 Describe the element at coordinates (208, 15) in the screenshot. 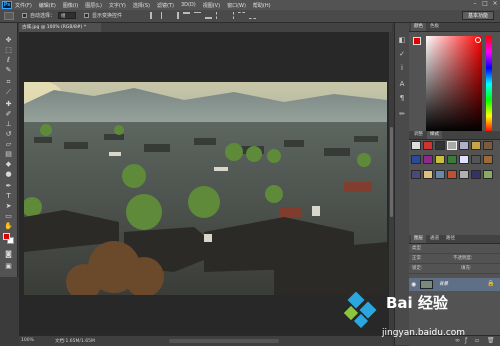

I see `align-bottom-icon` at that location.